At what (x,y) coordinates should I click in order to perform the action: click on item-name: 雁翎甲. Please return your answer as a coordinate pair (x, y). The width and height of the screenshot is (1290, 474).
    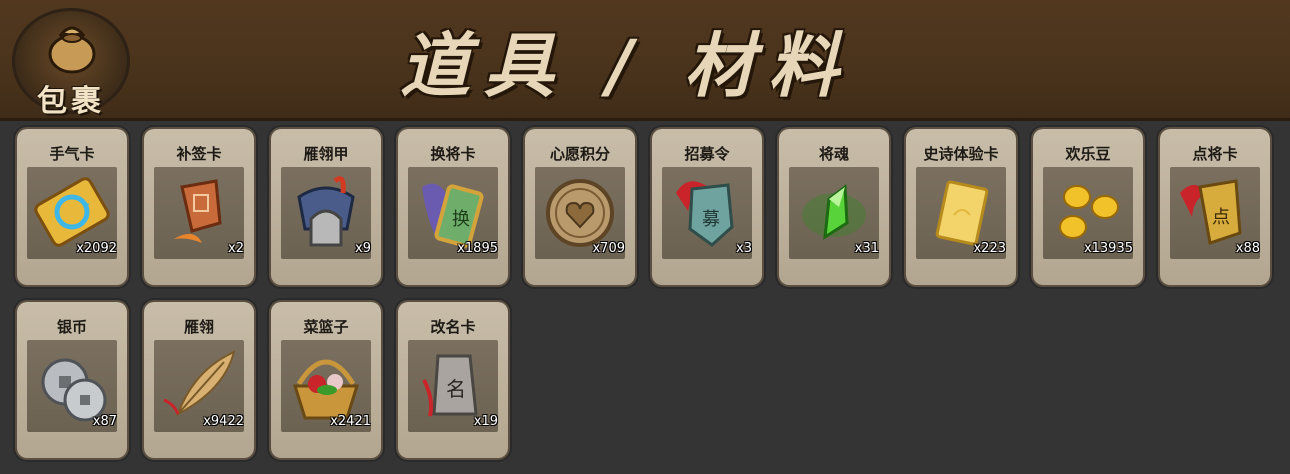
    Looking at the image, I should click on (326, 154).